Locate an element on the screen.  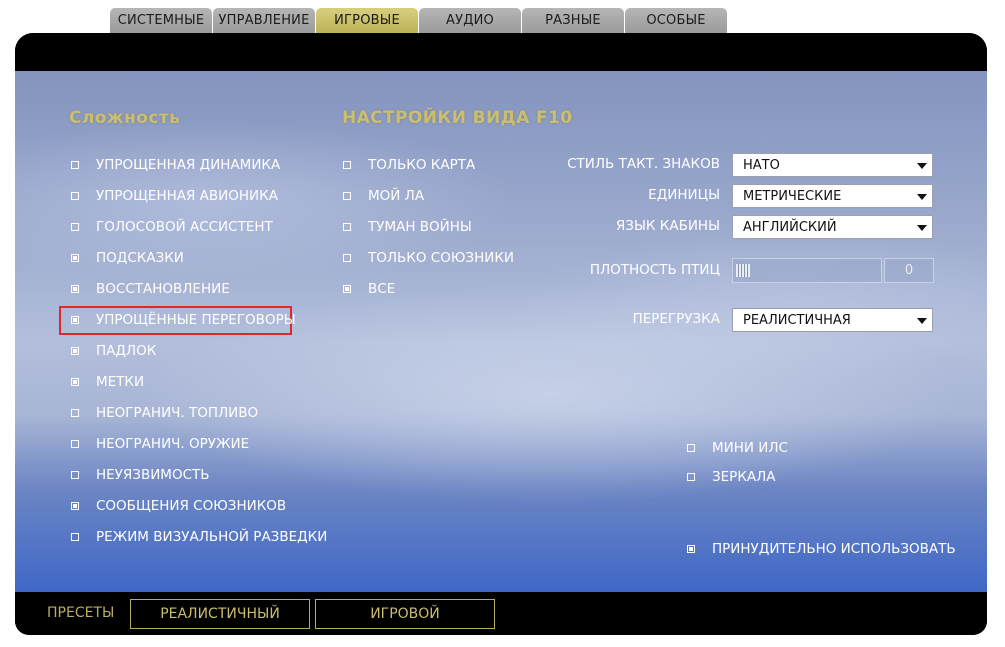
checkbox-all: ВСЕ is located at coordinates (369, 289).